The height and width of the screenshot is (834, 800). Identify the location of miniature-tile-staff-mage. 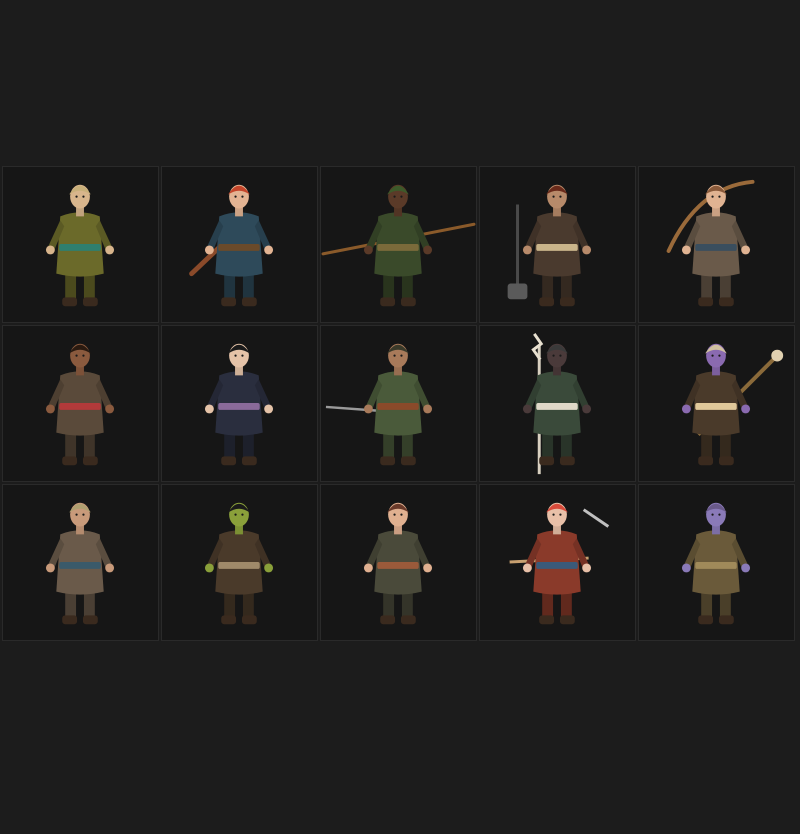
(557, 403).